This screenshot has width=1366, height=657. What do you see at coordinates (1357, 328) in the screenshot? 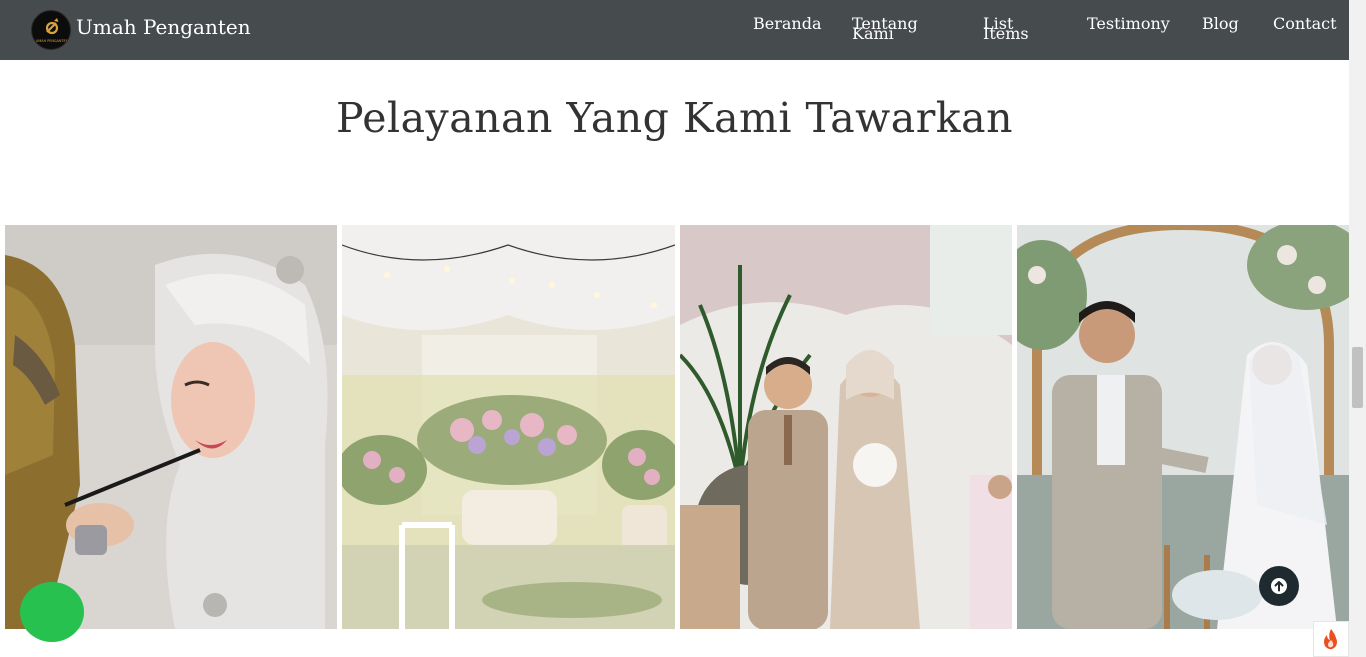
I see `page-scrollbar` at bounding box center [1357, 328].